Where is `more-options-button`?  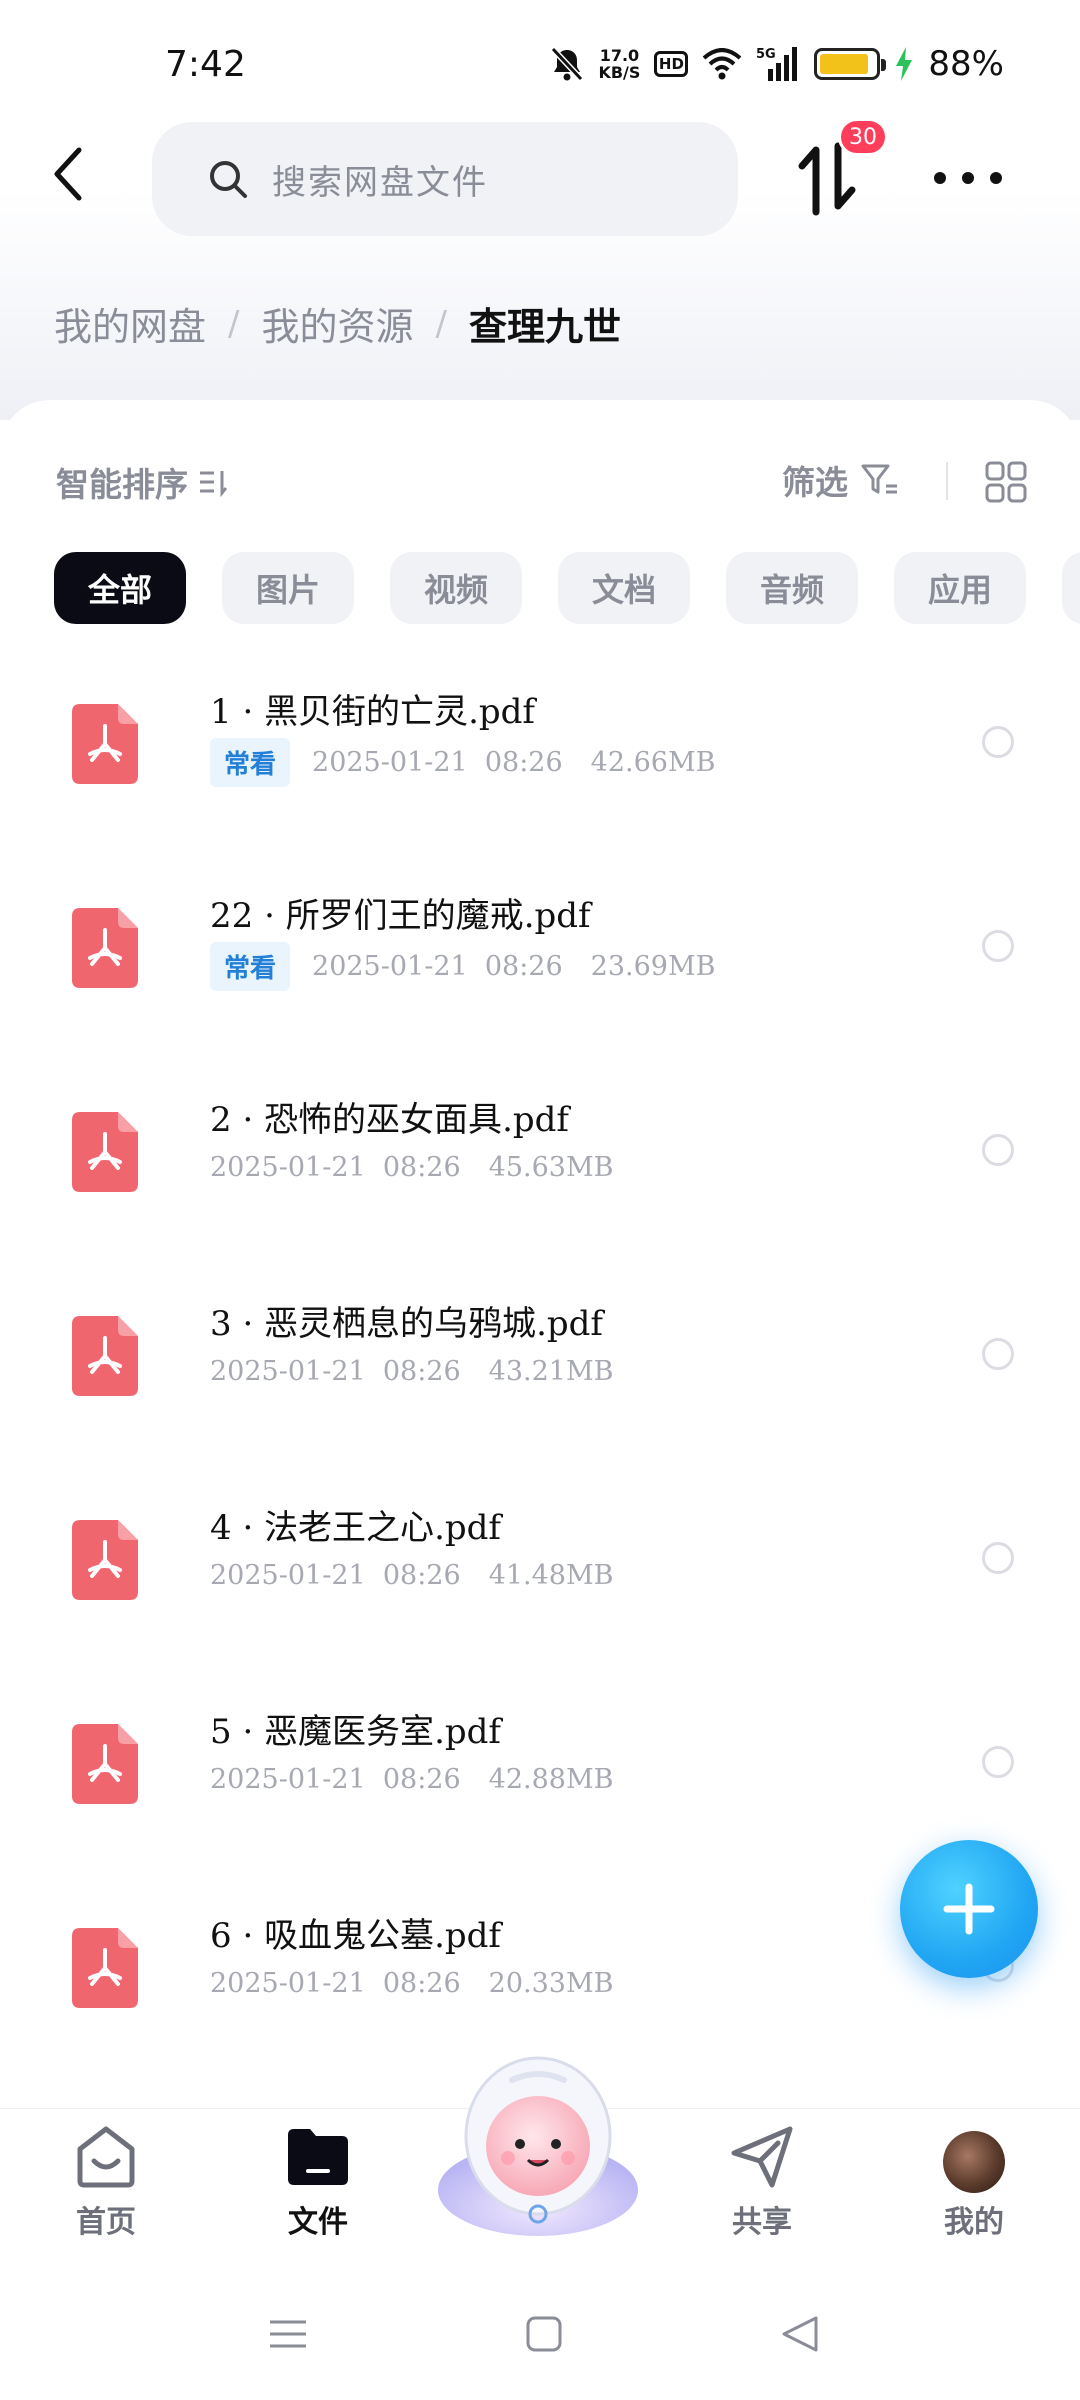 more-options-button is located at coordinates (968, 178).